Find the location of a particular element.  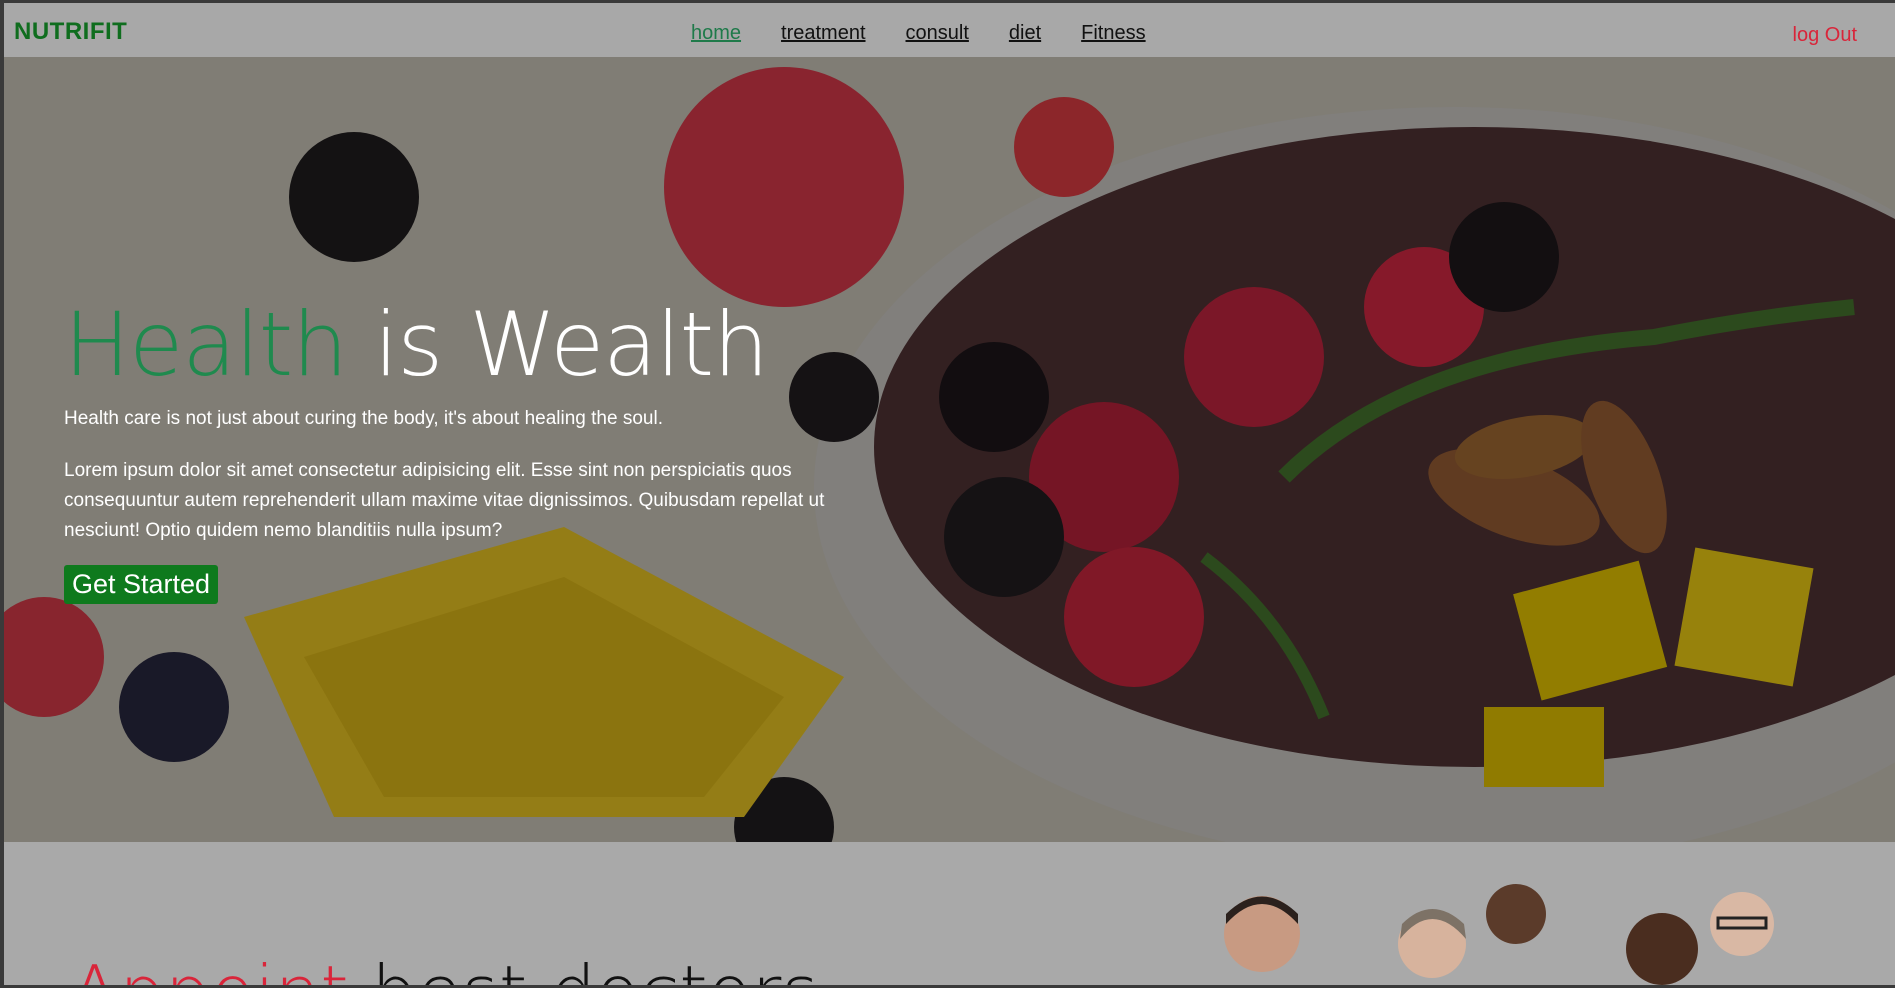

nav-link-diet: diet is located at coordinates (1025, 33).